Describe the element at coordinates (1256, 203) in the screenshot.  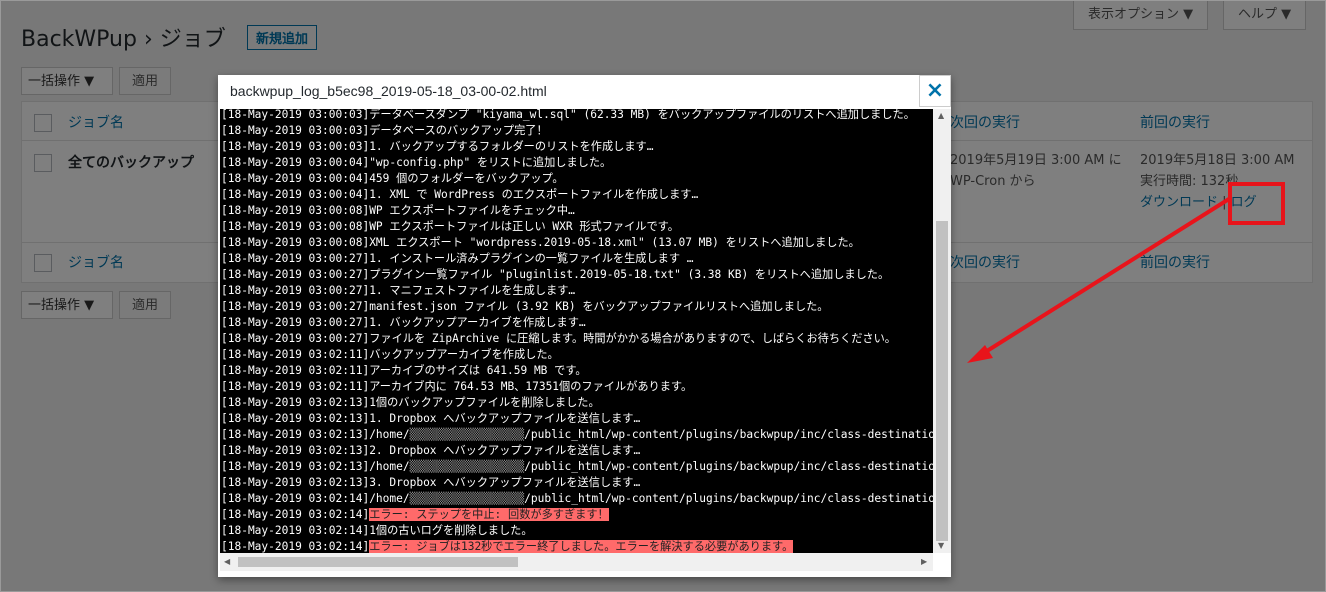
I see `log-highlight-box` at that location.